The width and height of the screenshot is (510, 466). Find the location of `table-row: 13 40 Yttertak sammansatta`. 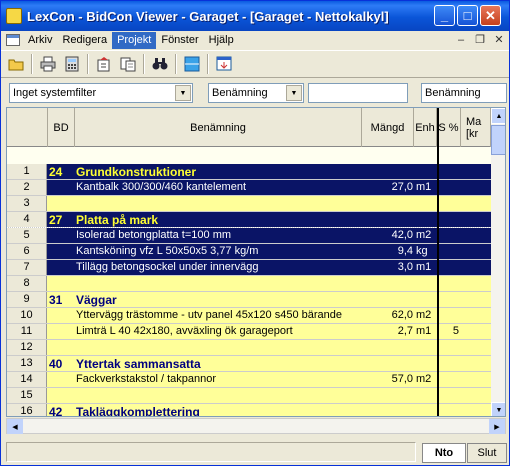

table-row: 13 40 Yttertak sammansatta is located at coordinates (249, 364).